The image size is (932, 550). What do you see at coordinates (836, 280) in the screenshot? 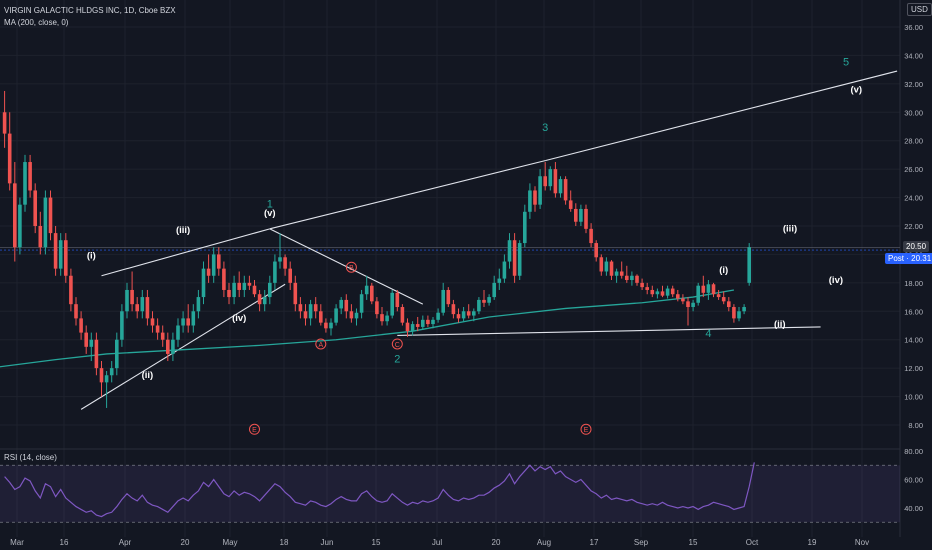
I see `wave-label-white: (iv)` at bounding box center [836, 280].